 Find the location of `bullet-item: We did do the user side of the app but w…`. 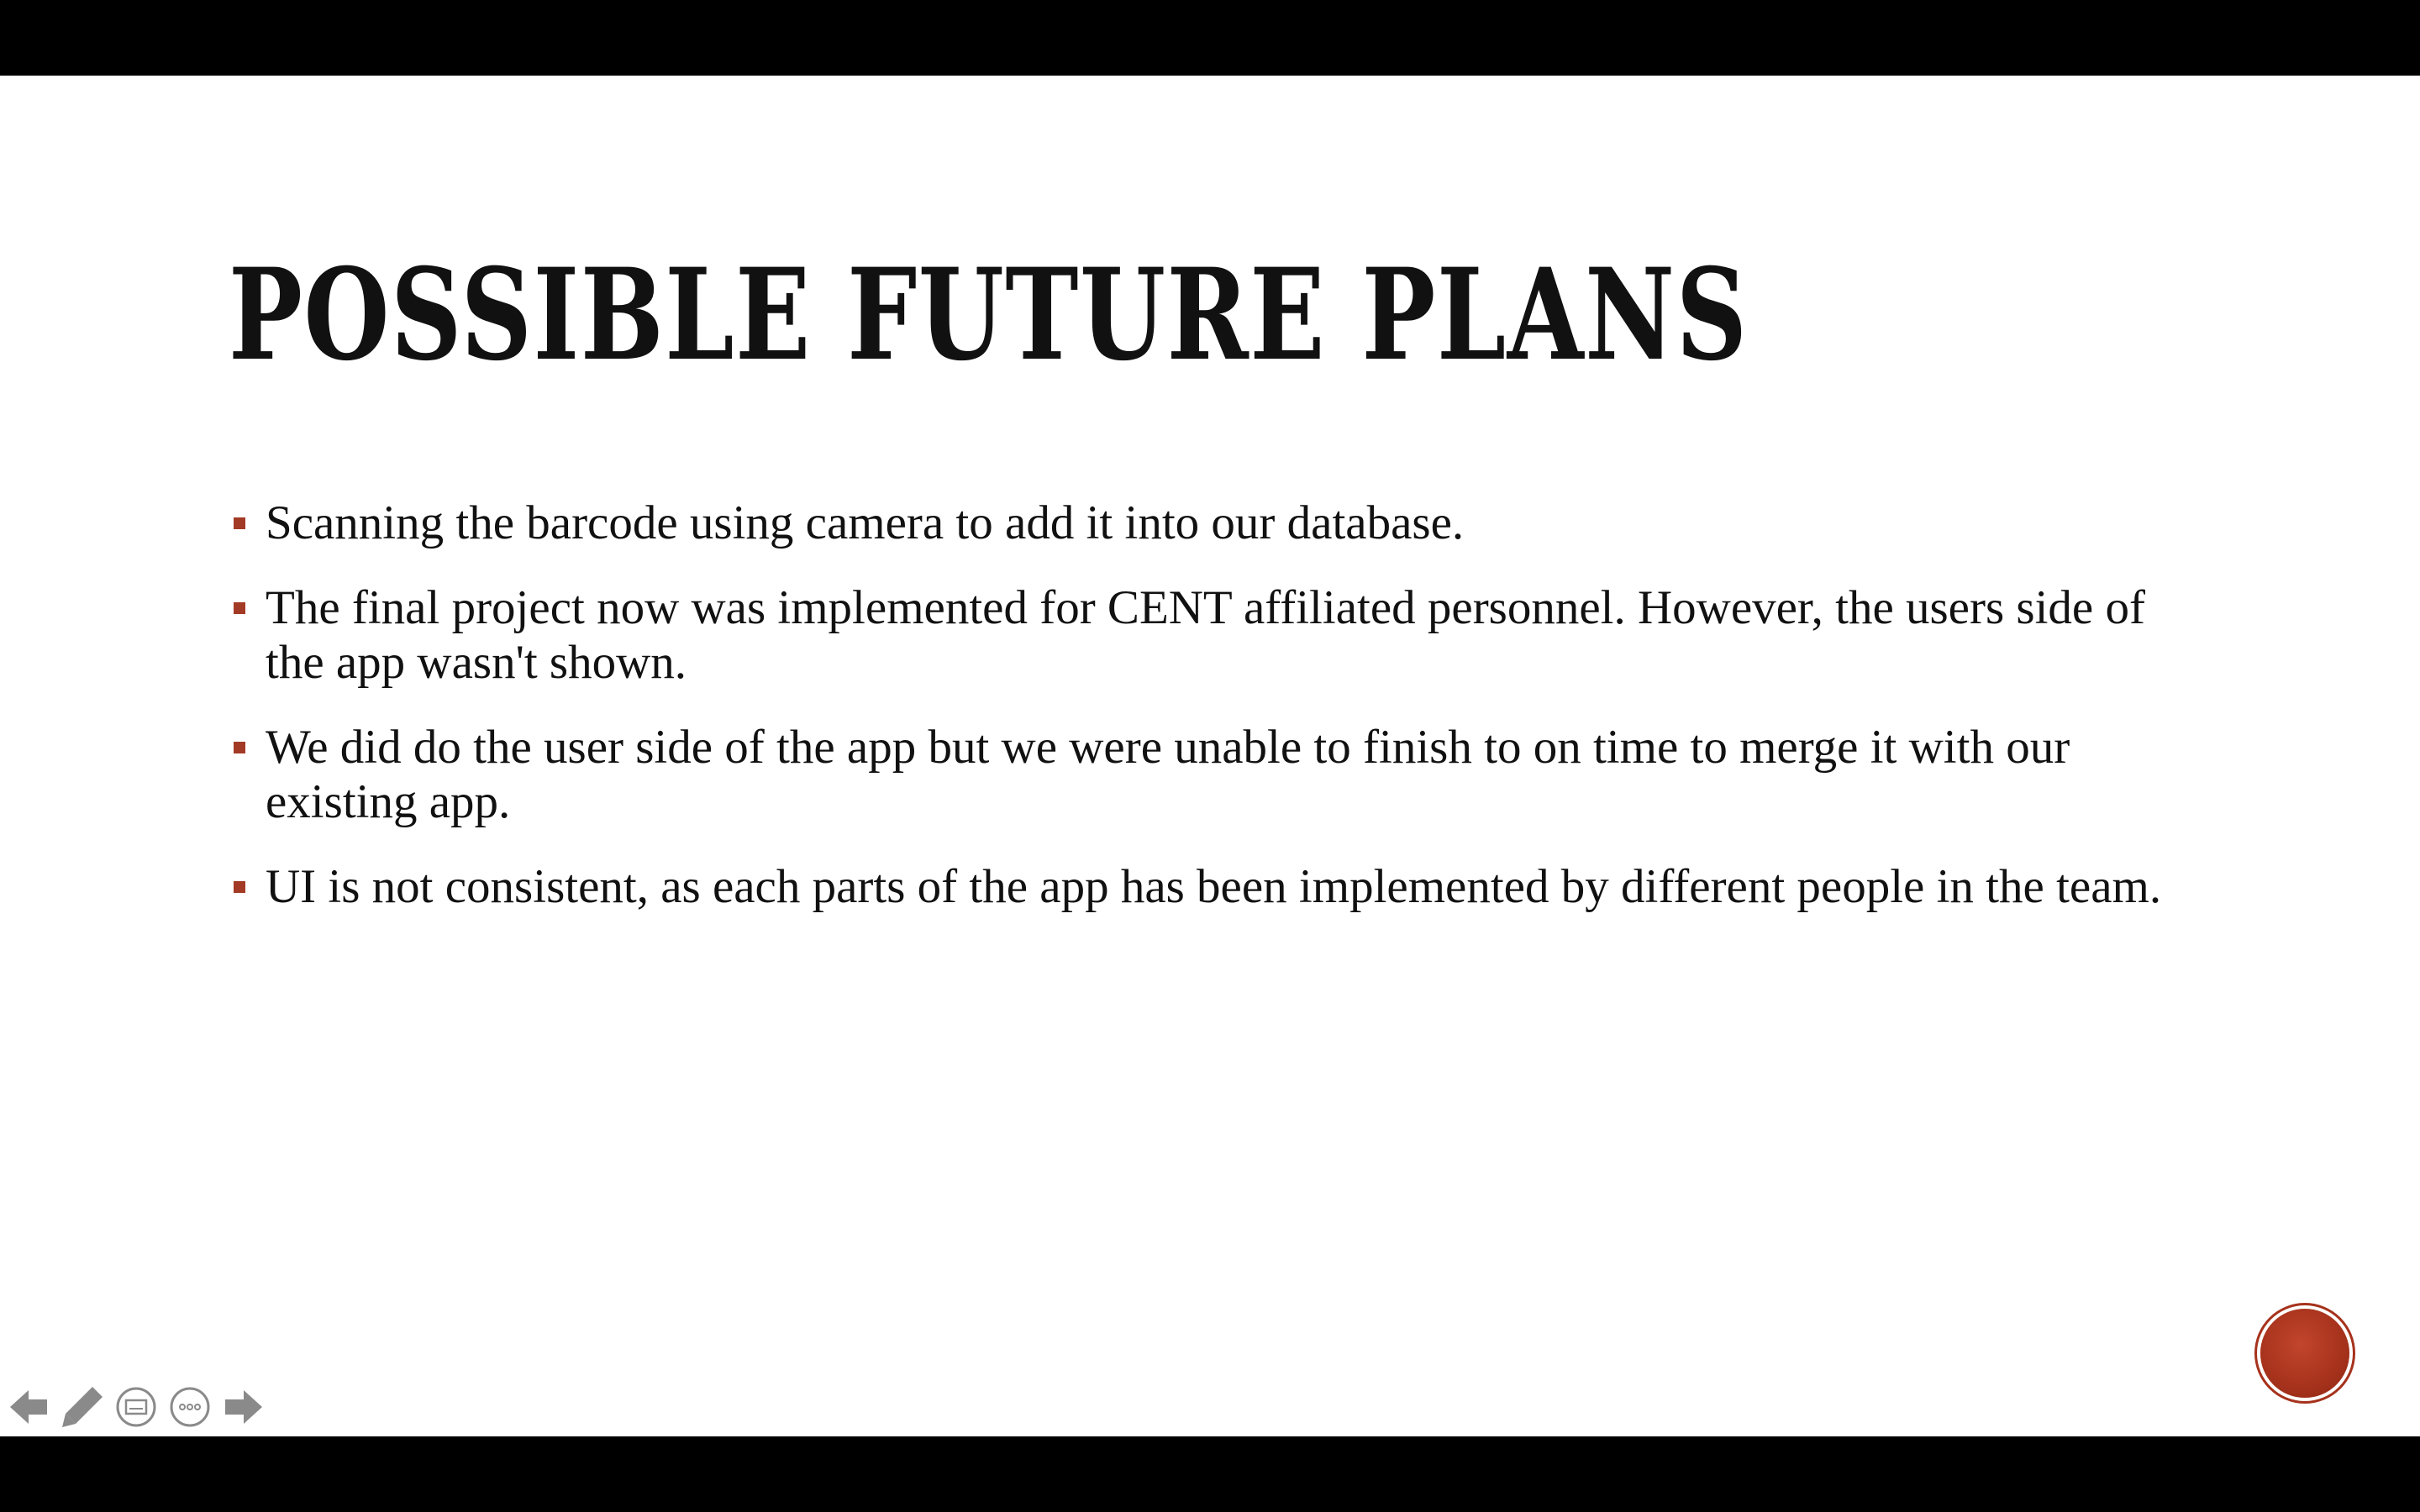

bullet-item: We did do the user side of the app but w… is located at coordinates (1224, 774).